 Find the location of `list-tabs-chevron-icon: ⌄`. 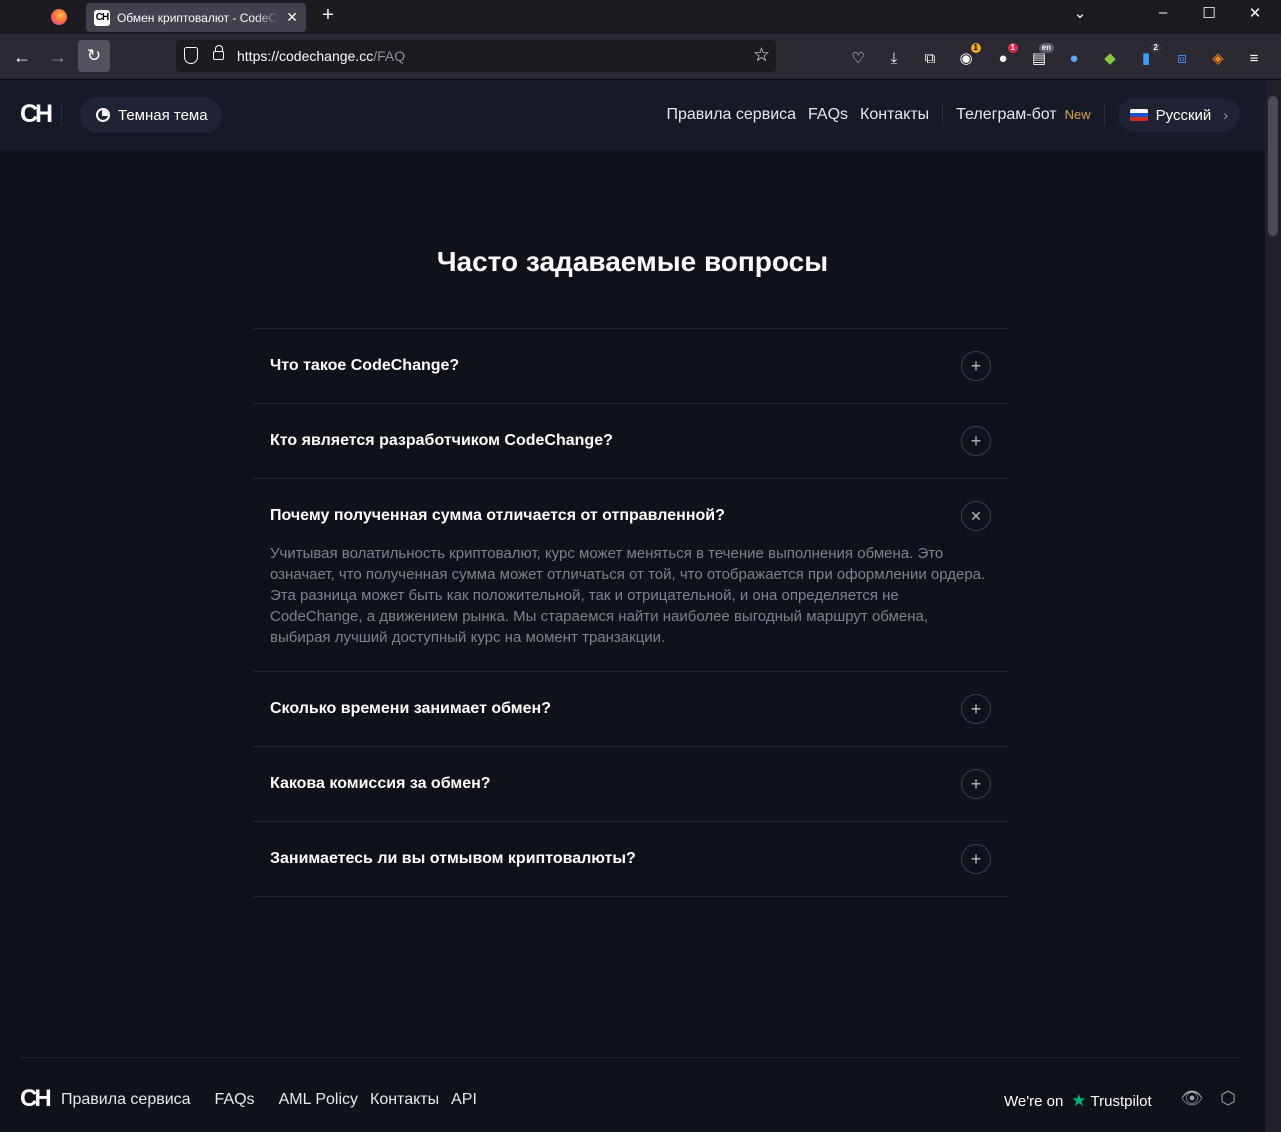

list-tabs-chevron-icon: ⌄ is located at coordinates (1080, 13).